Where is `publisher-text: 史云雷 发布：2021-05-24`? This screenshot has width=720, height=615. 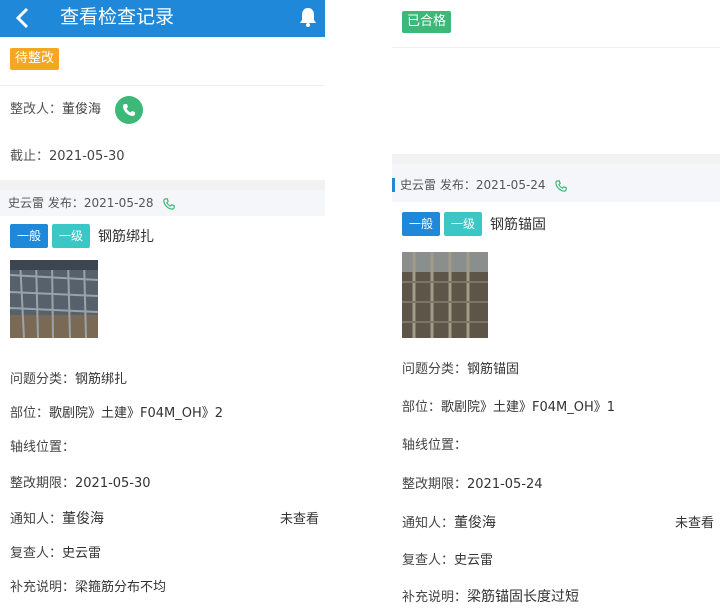 publisher-text: 史云雷 发布：2021-05-24 is located at coordinates (473, 185).